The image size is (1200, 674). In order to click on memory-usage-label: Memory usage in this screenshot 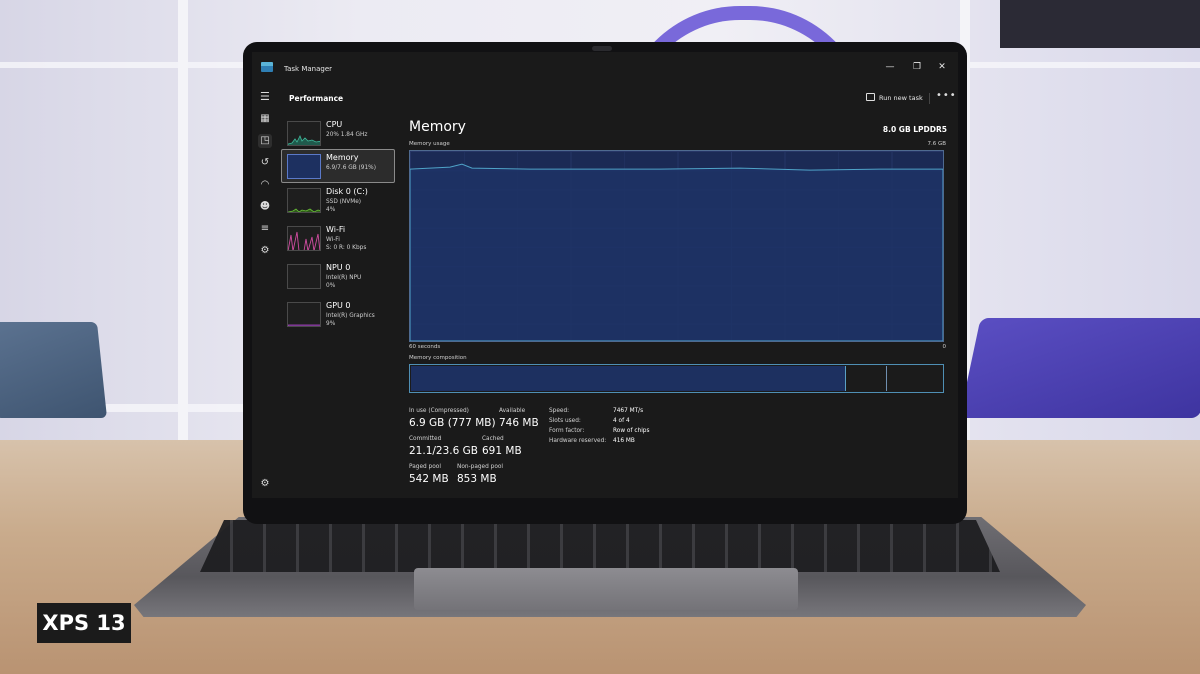, I will do `click(429, 144)`.